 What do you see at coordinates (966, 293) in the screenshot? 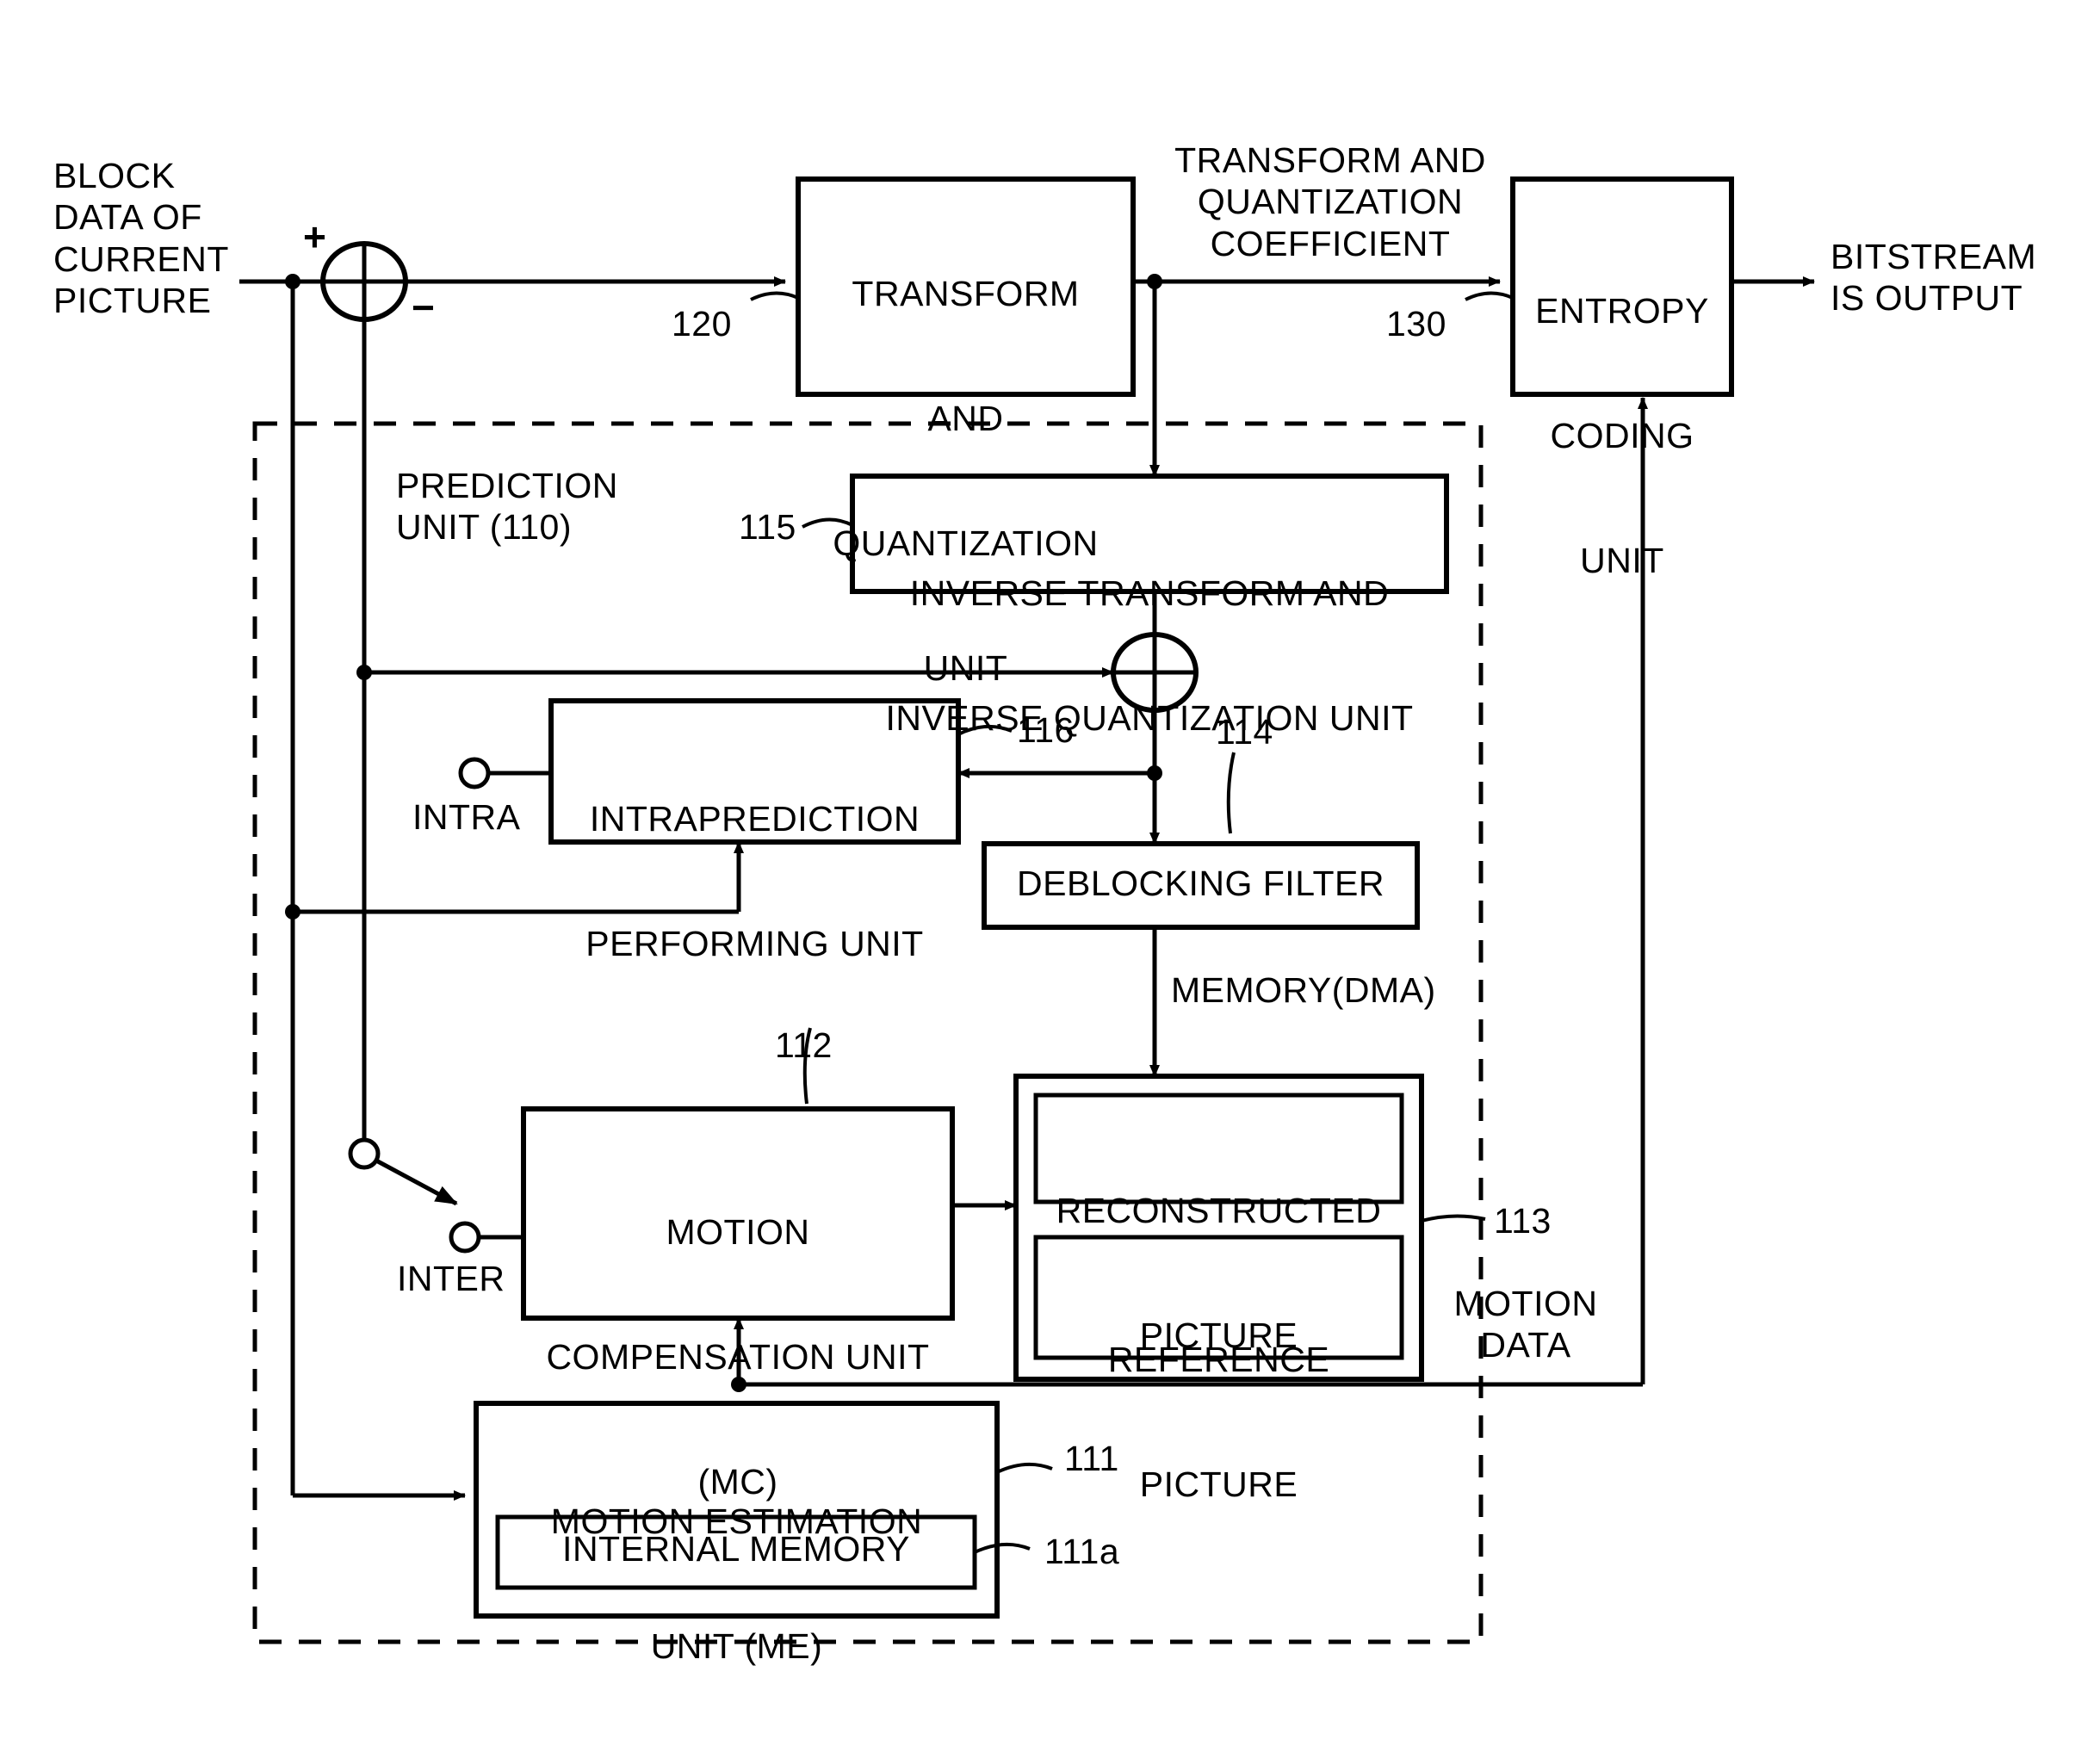
I see `transform-quant-line-1: TRANSFORM` at bounding box center [966, 293].